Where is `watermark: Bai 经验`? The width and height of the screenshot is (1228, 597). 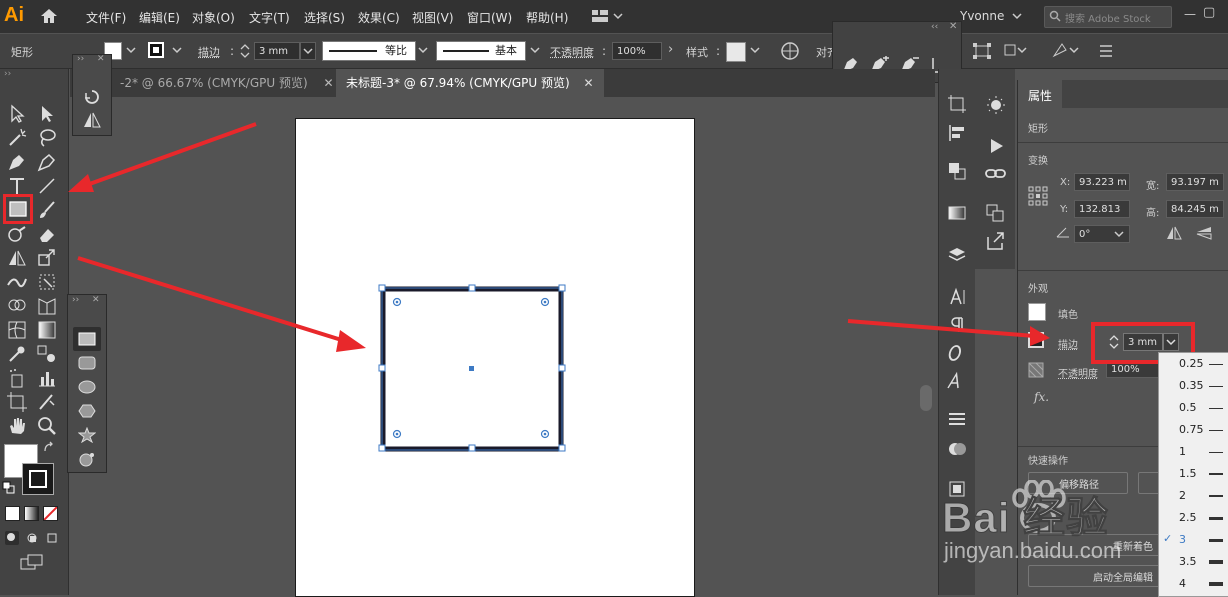 watermark: Bai 经验 is located at coordinates (1055, 508).